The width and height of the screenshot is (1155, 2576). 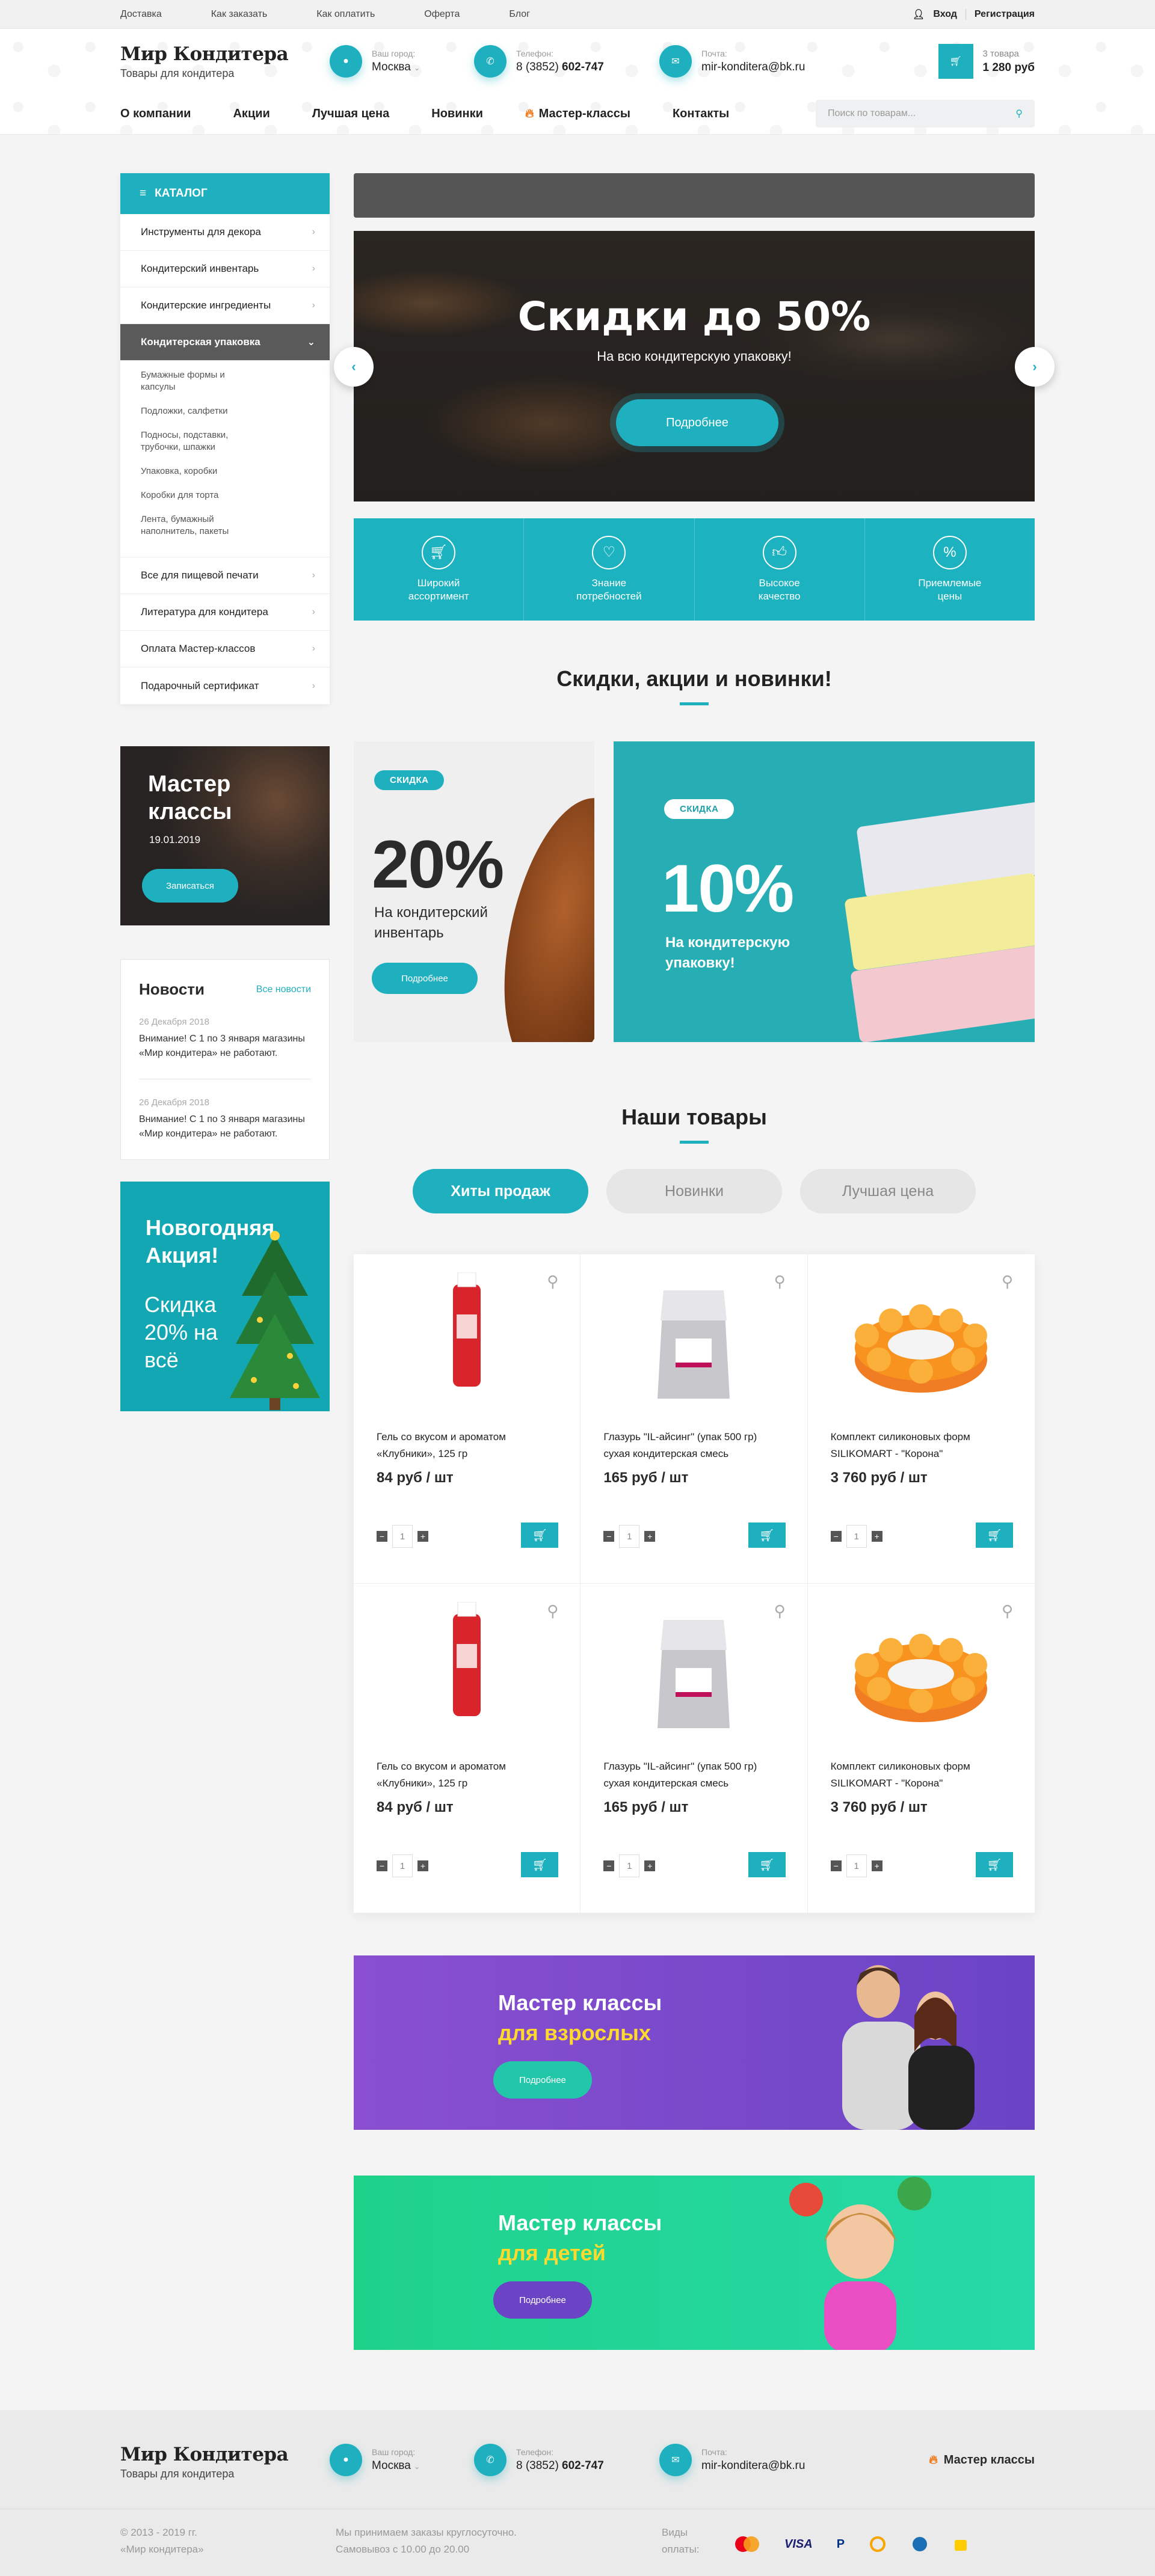 I want to click on nav-about: О компании, so click(x=155, y=114).